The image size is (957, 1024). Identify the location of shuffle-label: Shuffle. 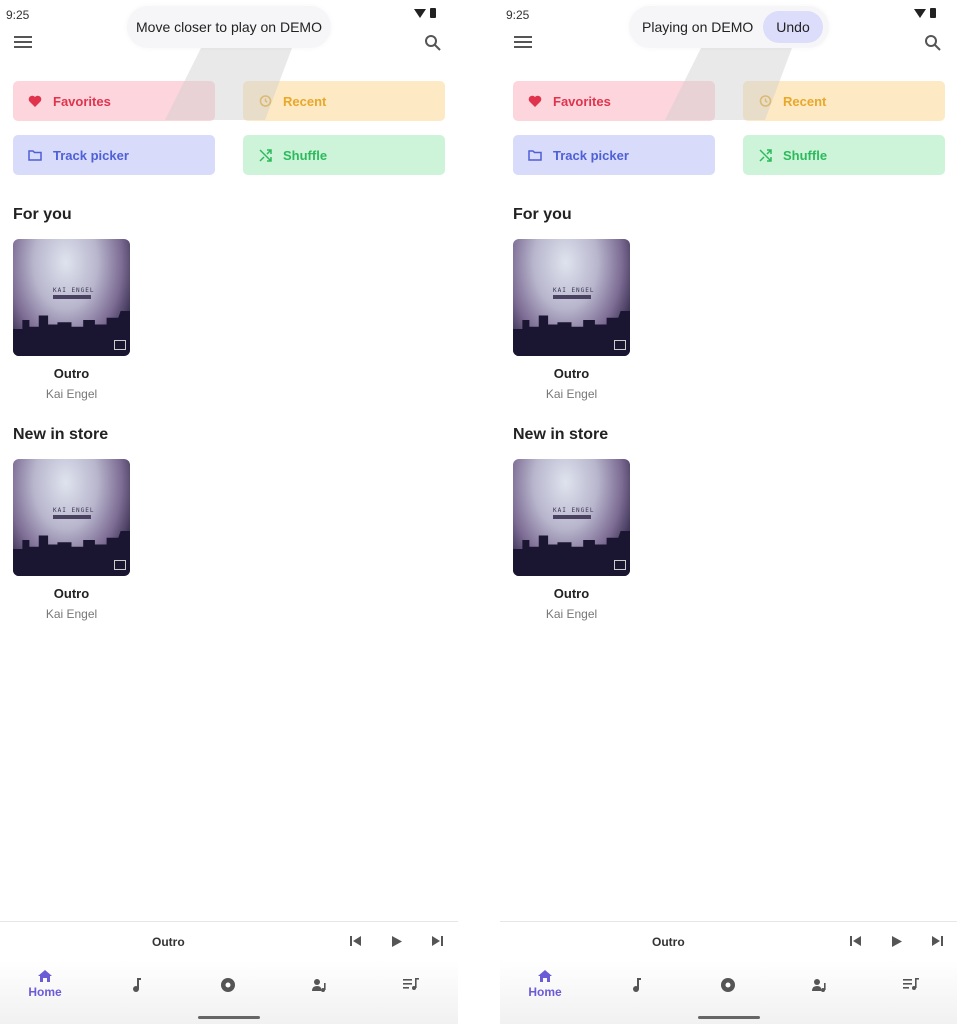
(305, 155).